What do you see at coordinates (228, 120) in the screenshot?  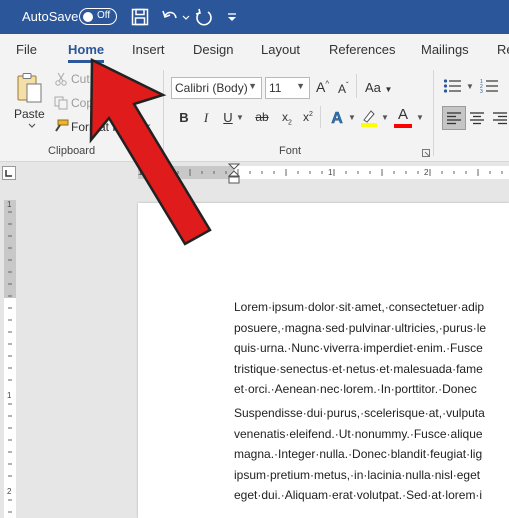 I see `underline-button: U` at bounding box center [228, 120].